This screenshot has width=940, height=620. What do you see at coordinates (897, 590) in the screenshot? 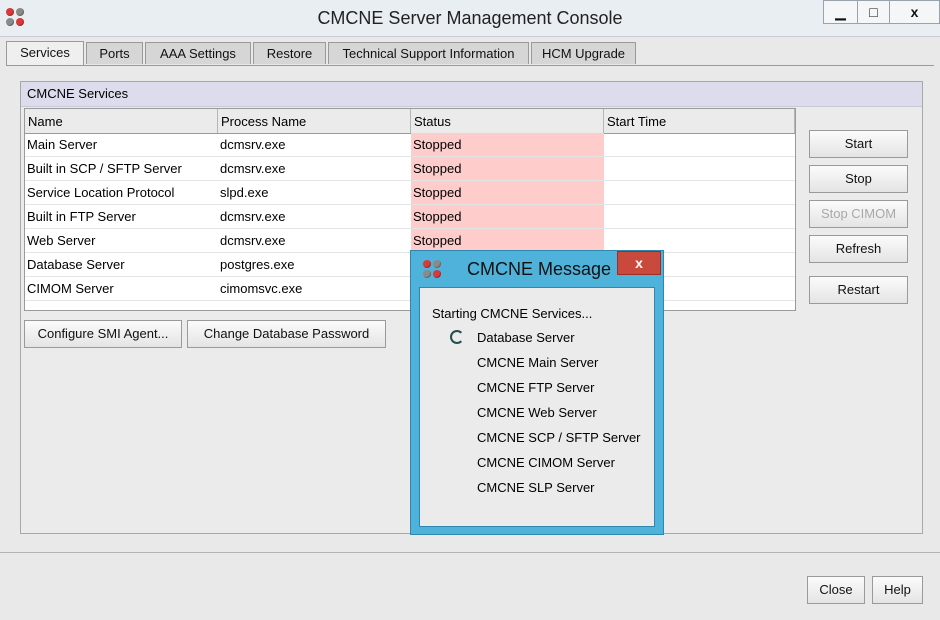
I see `help-button: Help` at bounding box center [897, 590].